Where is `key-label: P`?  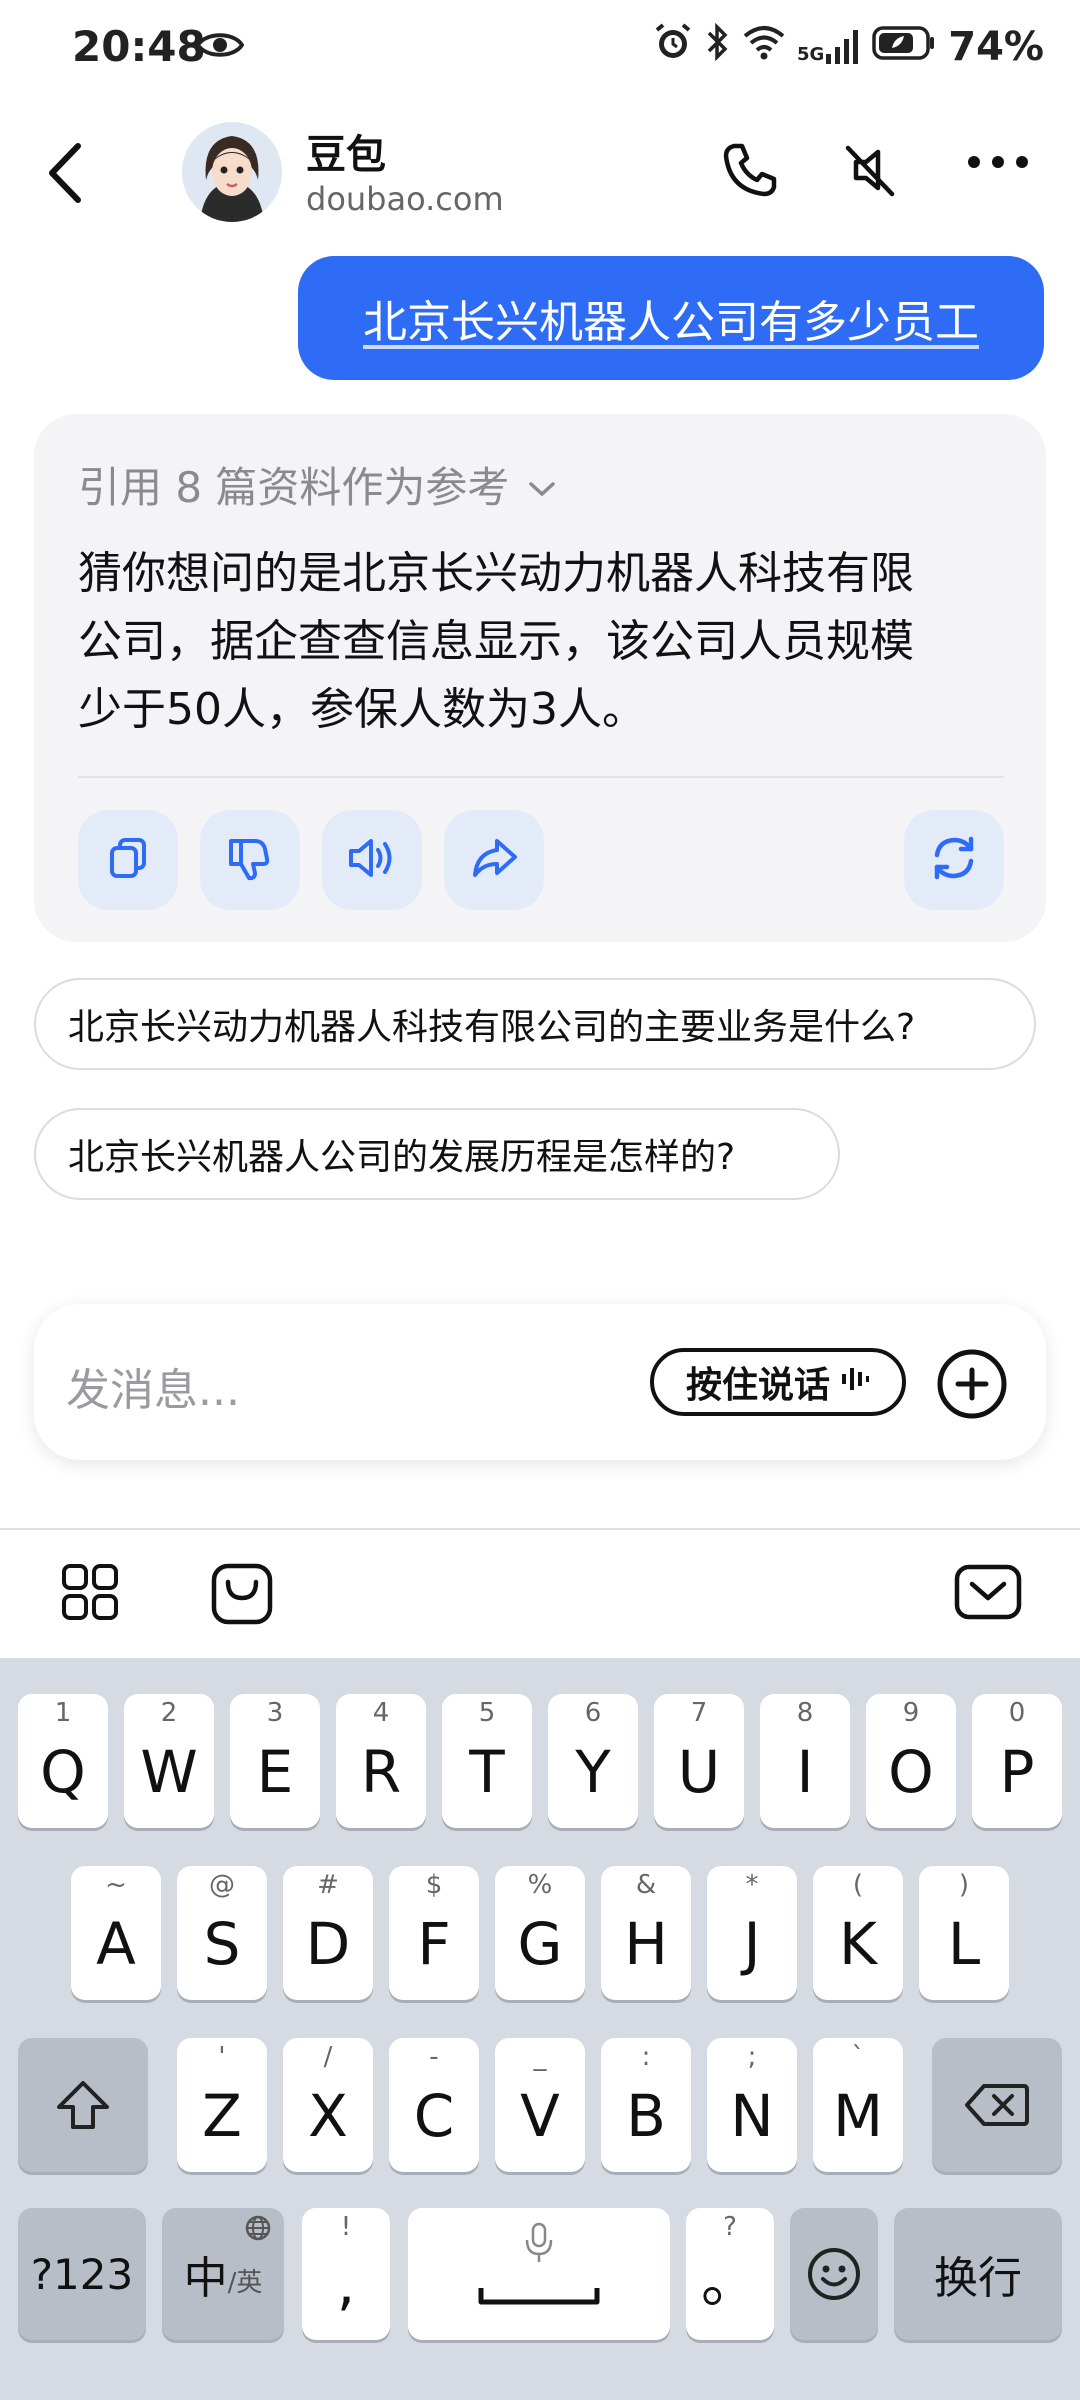 key-label: P is located at coordinates (1017, 1772).